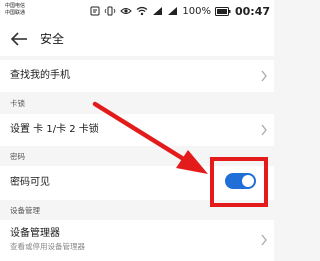 This screenshot has width=320, height=261. I want to click on sim-lock-section-header: 卡锁, so click(137, 103).